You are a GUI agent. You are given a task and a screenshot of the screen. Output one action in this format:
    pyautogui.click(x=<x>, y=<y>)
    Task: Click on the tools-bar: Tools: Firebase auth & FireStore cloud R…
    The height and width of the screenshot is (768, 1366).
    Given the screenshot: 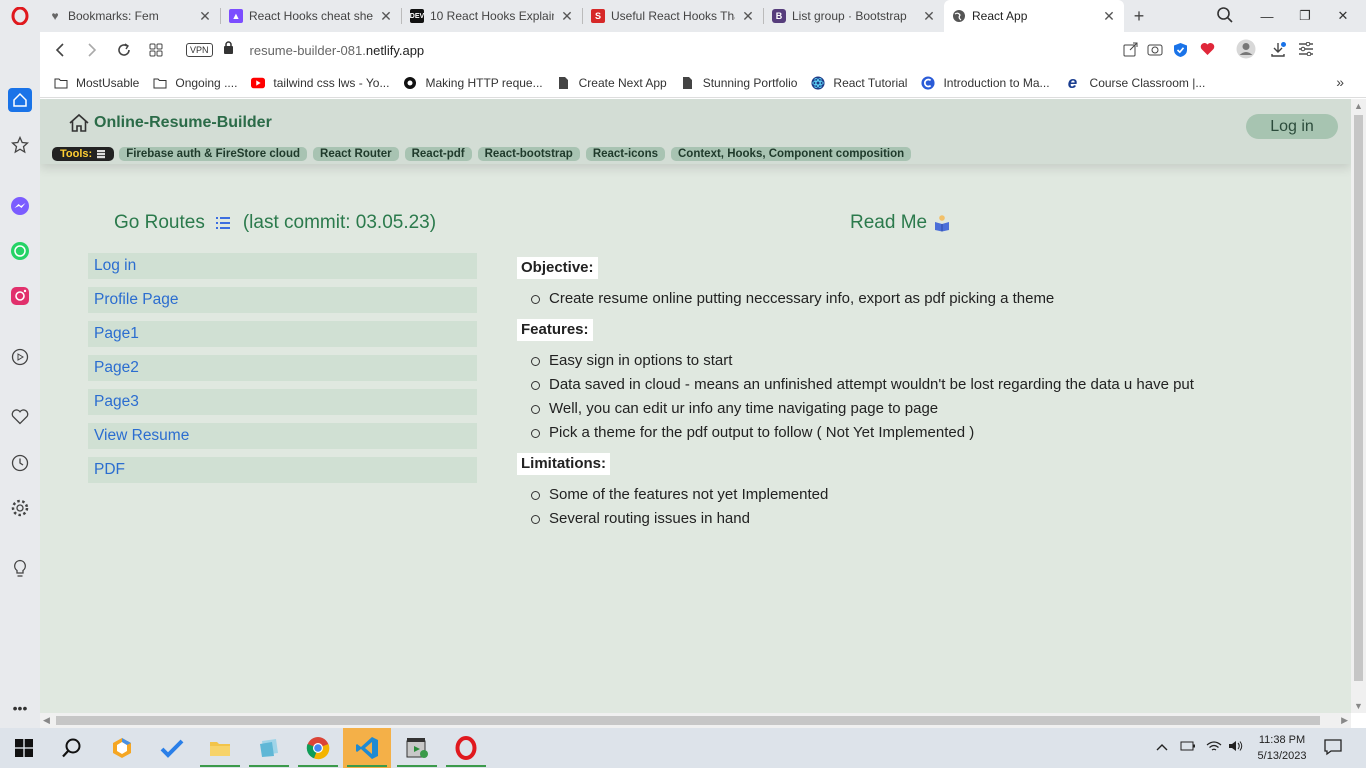 What is the action you would take?
    pyautogui.click(x=484, y=154)
    